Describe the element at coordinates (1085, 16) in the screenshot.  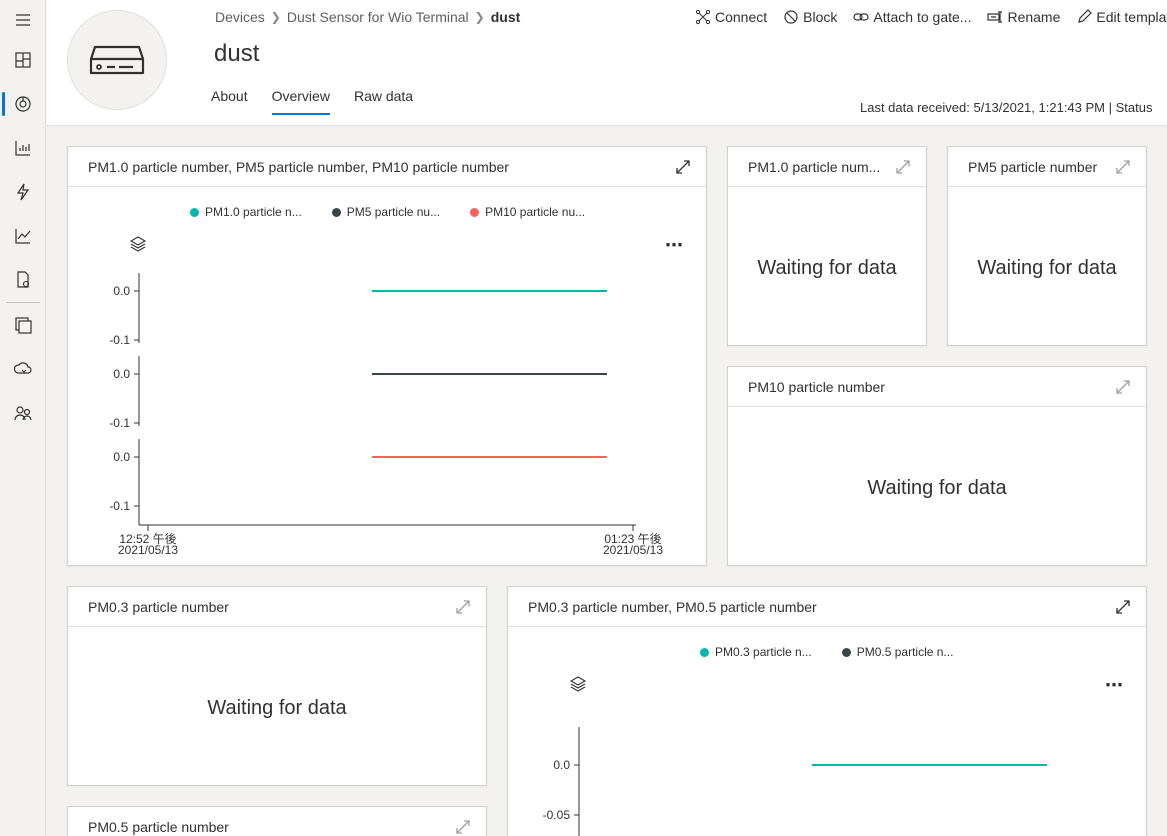
I see `pencil-icon` at that location.